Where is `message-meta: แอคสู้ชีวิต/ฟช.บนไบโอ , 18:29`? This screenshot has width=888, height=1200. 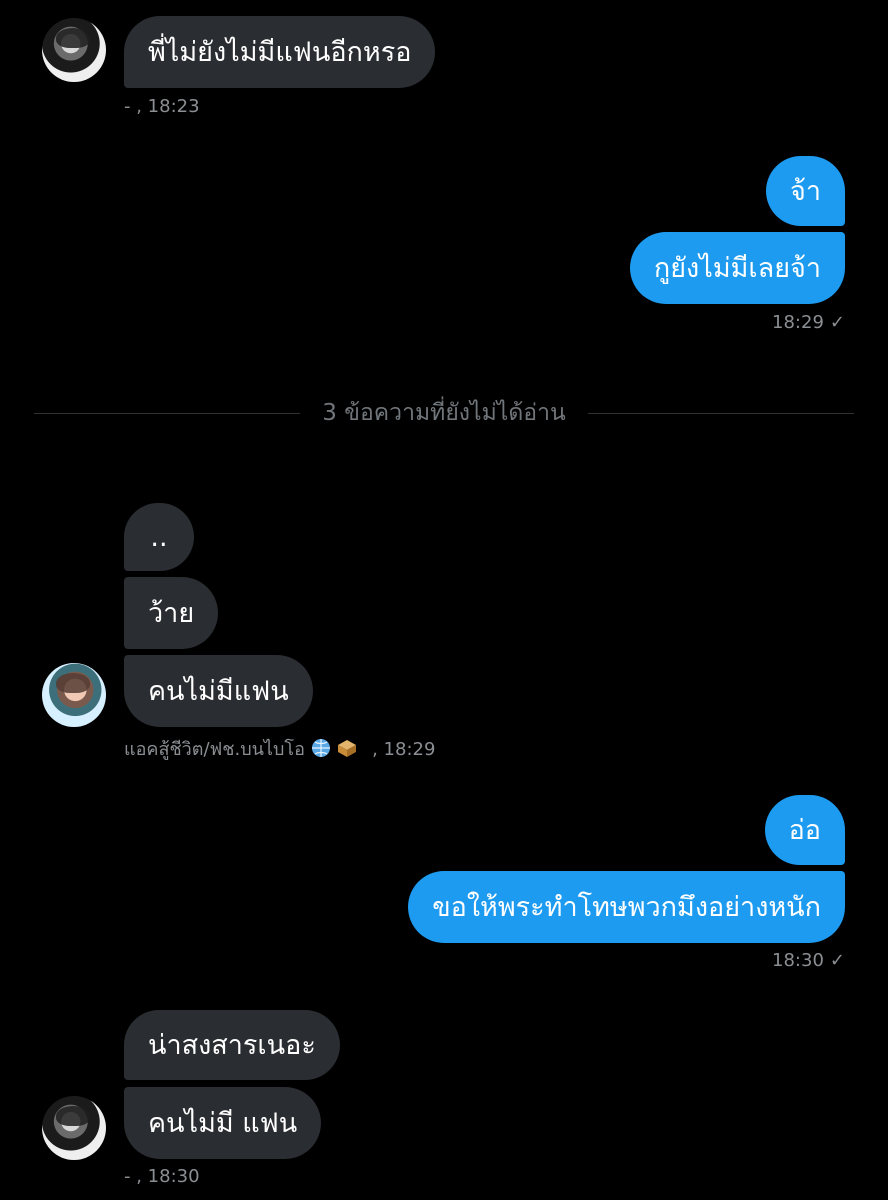 message-meta: แอคสู้ชีวิต/ฟช.บนไบโอ , 18:29 is located at coordinates (279, 748).